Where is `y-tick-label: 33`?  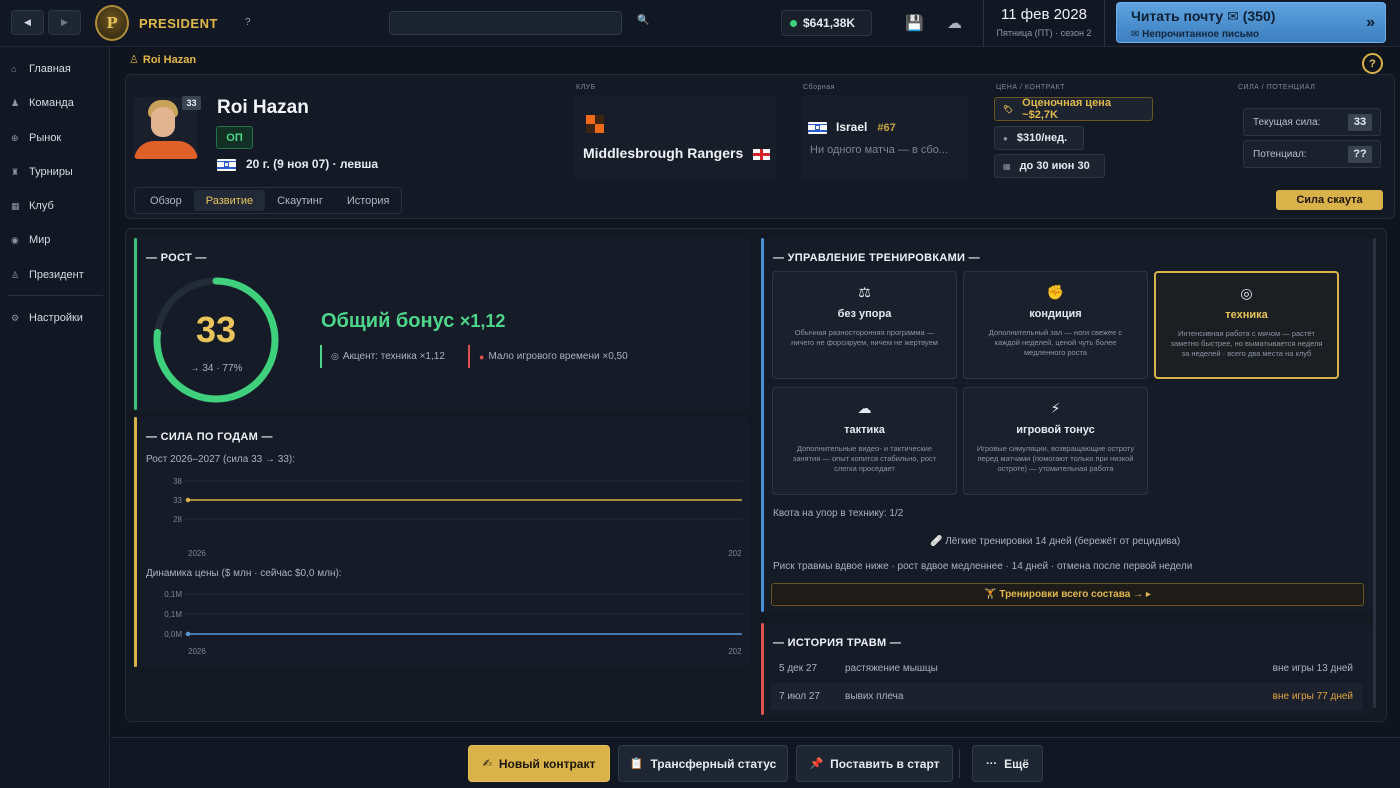 y-tick-label: 33 is located at coordinates (177, 500).